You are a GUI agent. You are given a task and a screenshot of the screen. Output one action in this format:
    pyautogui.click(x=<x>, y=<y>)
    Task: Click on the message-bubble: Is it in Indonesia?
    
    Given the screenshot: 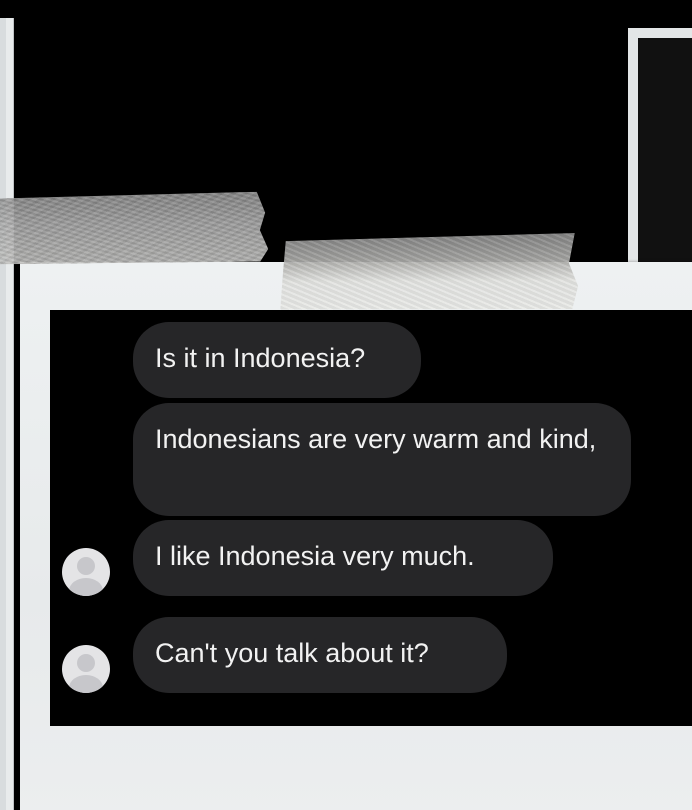 What is the action you would take?
    pyautogui.click(x=277, y=360)
    